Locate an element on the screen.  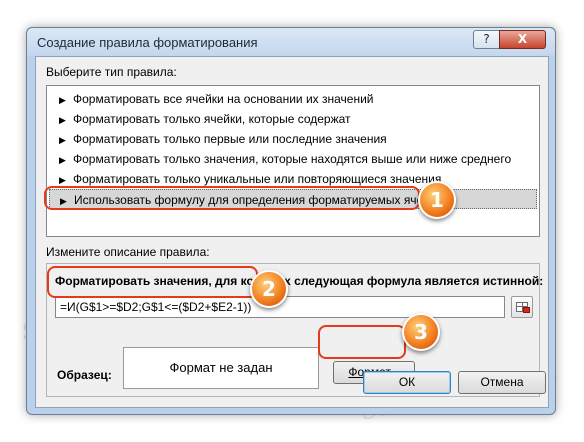
dialog-title: Создание правила форматирования is located at coordinates (147, 42).